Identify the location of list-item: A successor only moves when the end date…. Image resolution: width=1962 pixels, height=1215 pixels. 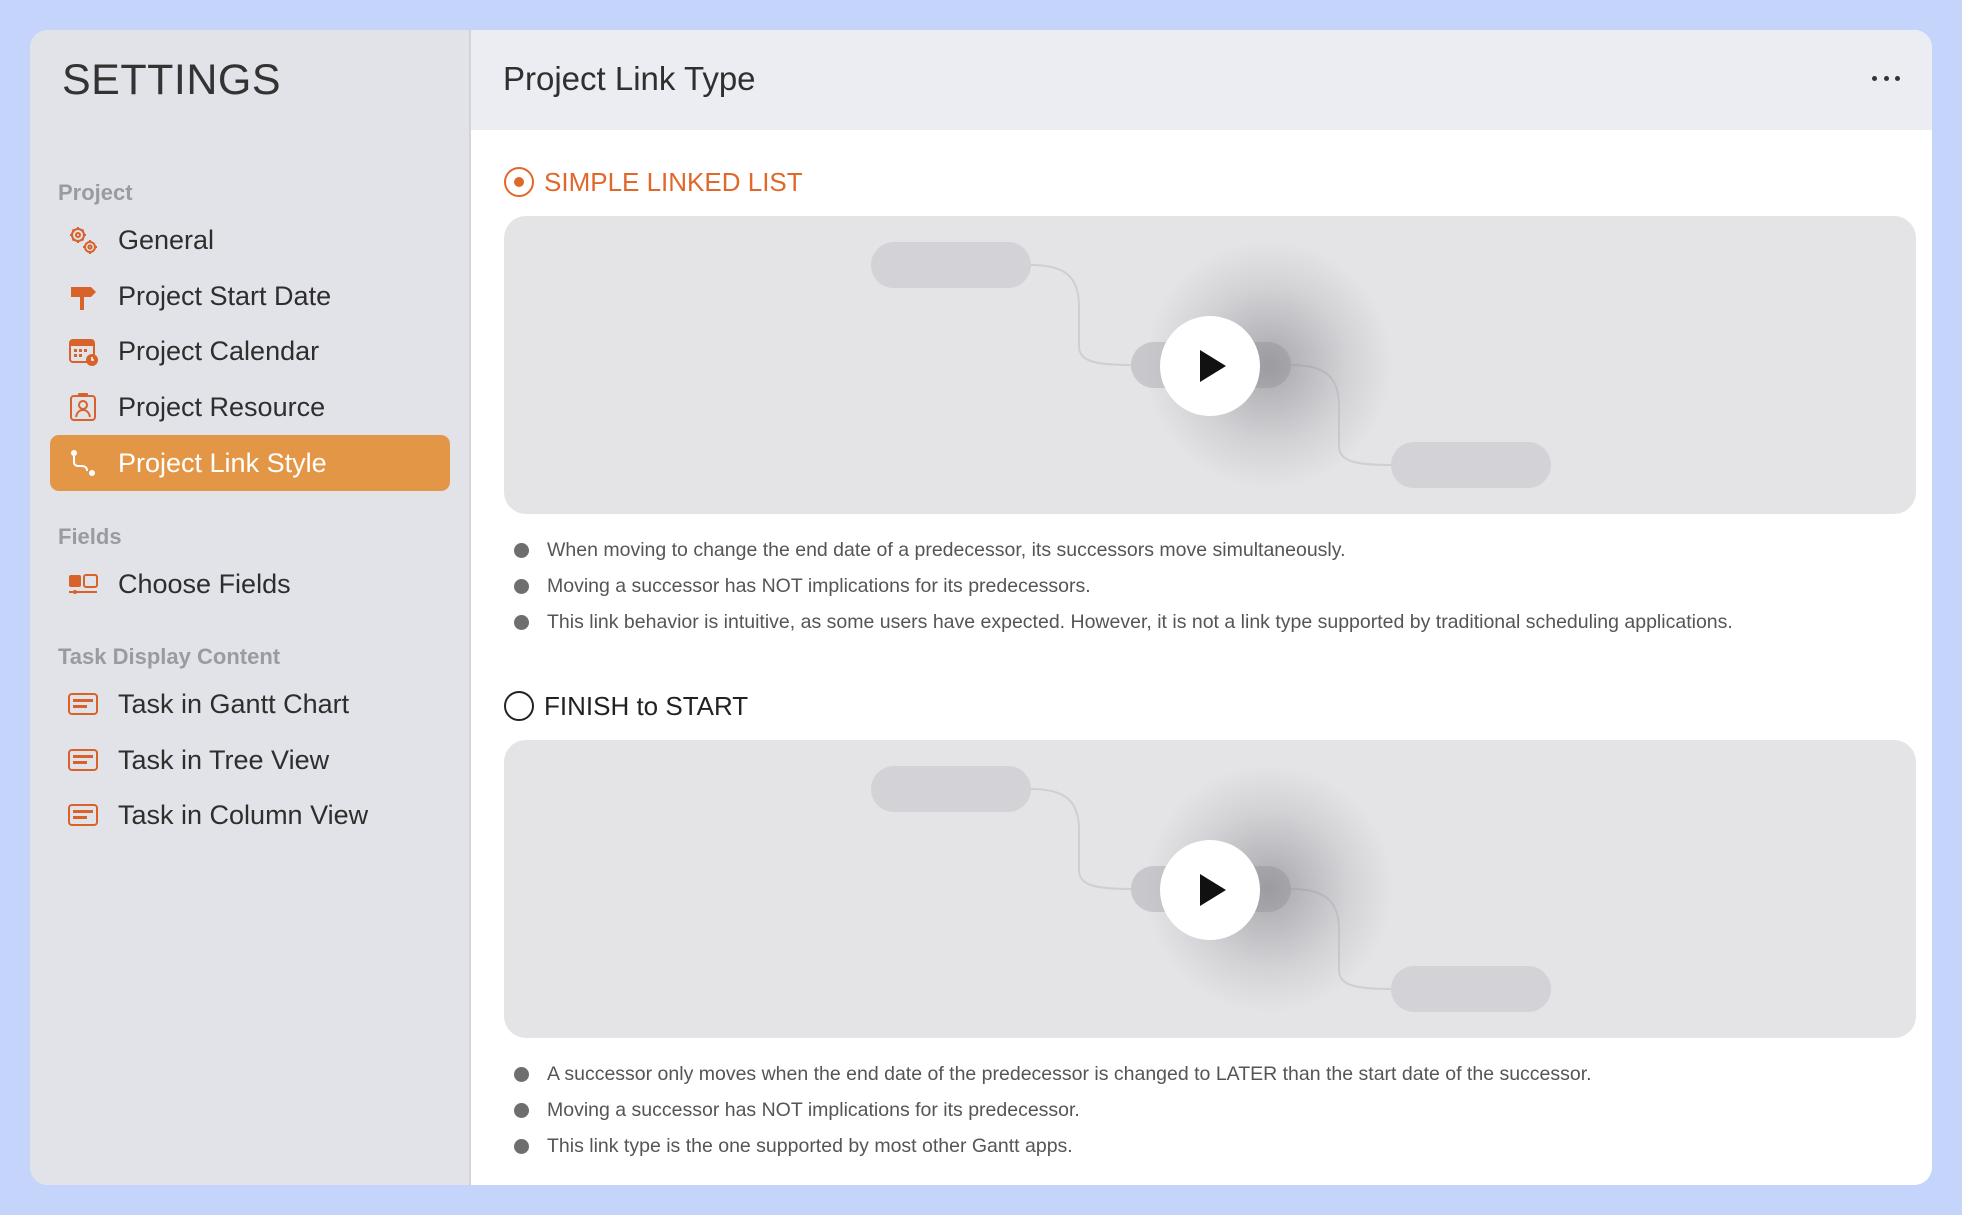
(1210, 1074).